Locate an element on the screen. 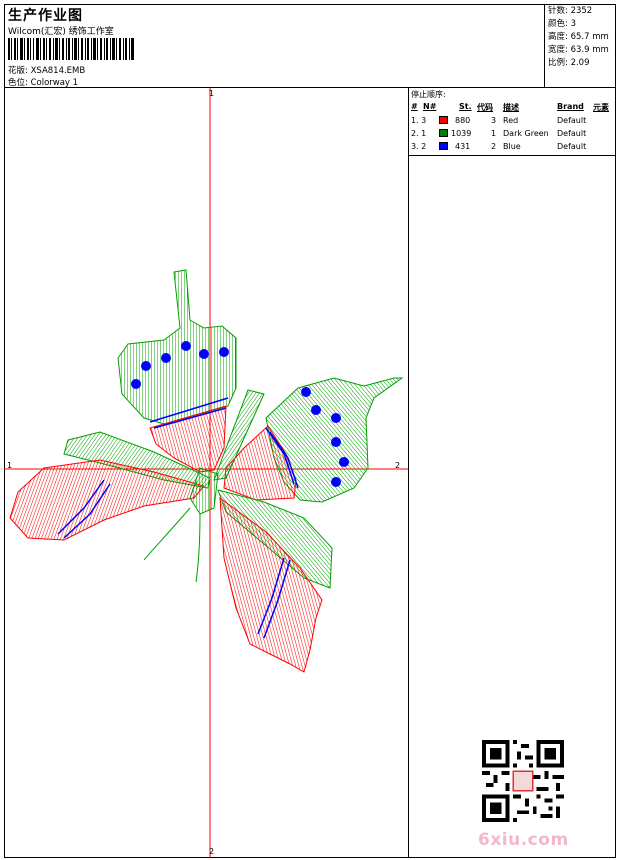  axis-label-top: 1 is located at coordinates (212, 93).